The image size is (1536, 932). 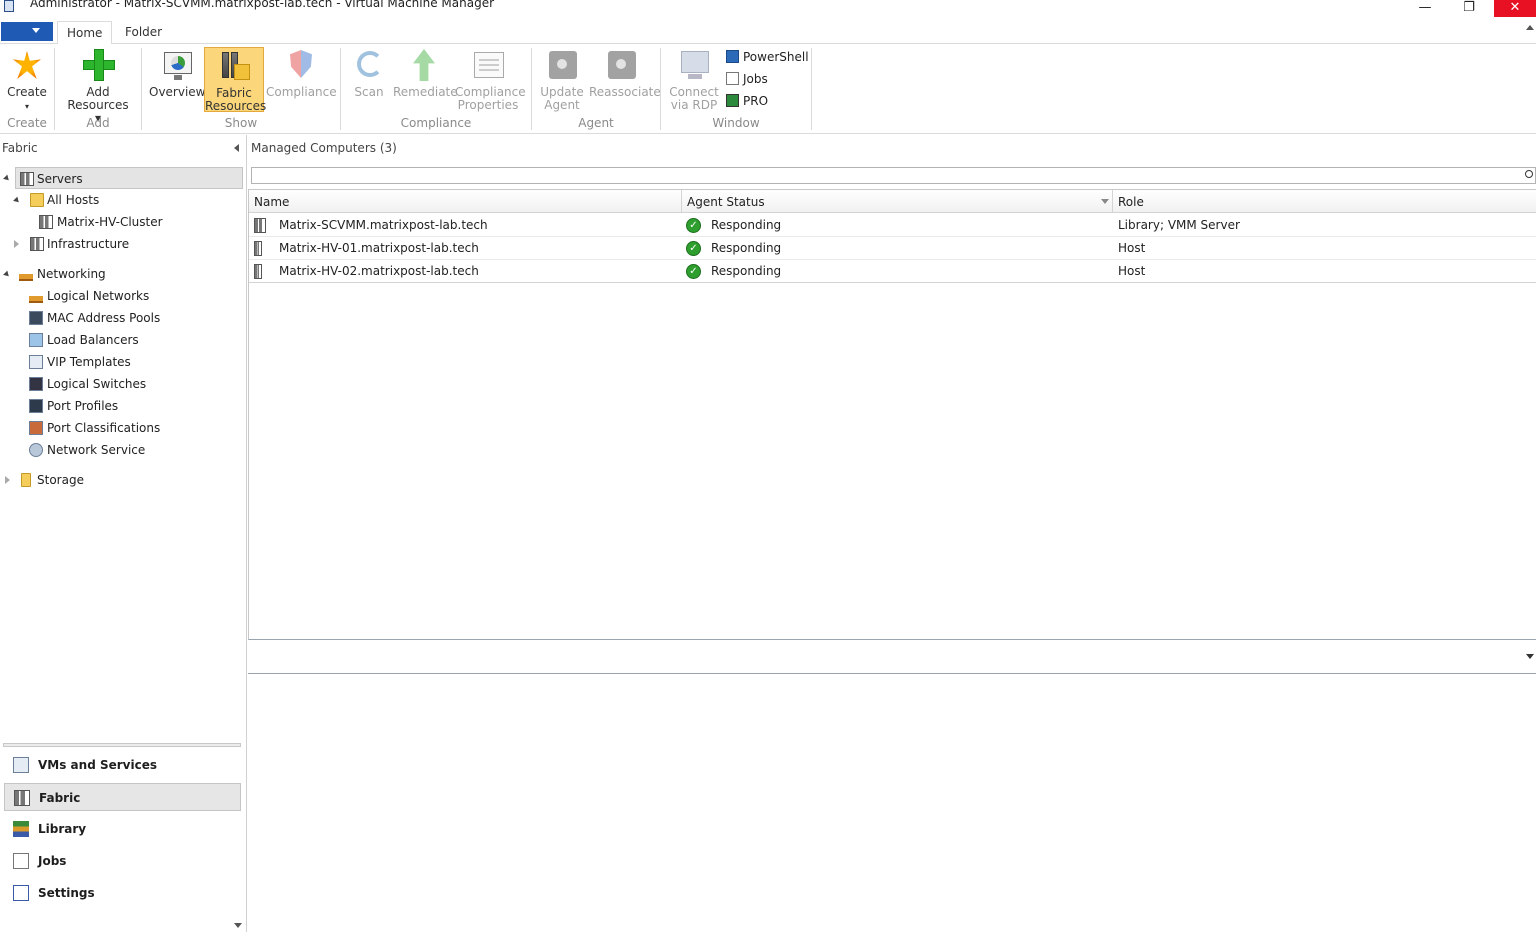 What do you see at coordinates (85, 33) in the screenshot?
I see `tab-home: Home` at bounding box center [85, 33].